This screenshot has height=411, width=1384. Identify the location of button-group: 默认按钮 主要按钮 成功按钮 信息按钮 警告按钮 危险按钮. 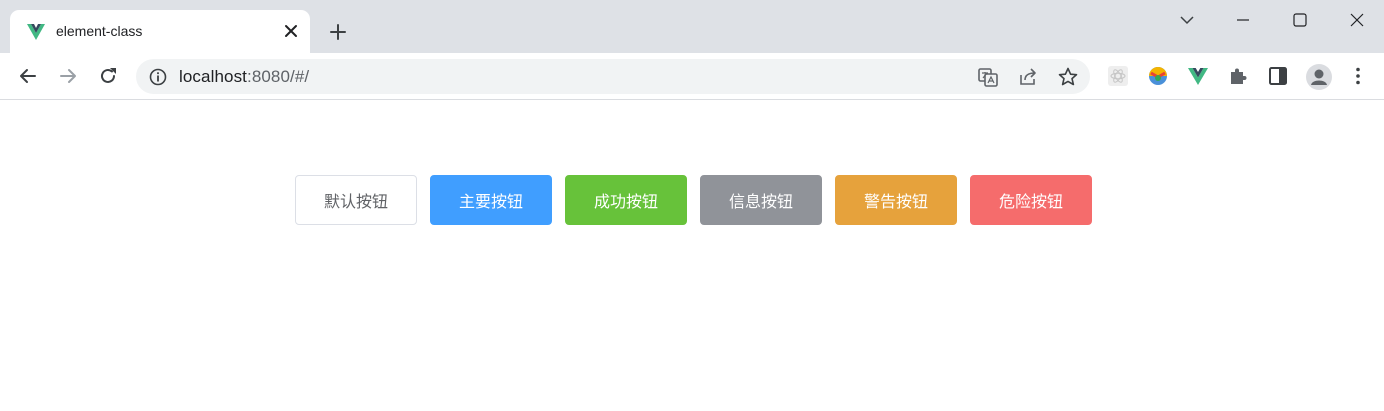
(693, 200).